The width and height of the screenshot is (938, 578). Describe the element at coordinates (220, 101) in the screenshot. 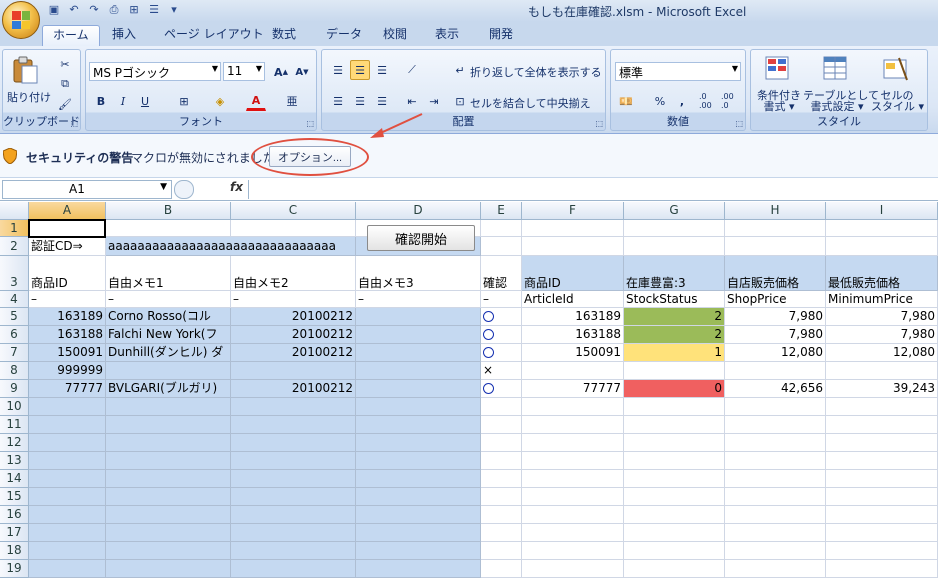

I see `fill-color-icon: ◈` at that location.